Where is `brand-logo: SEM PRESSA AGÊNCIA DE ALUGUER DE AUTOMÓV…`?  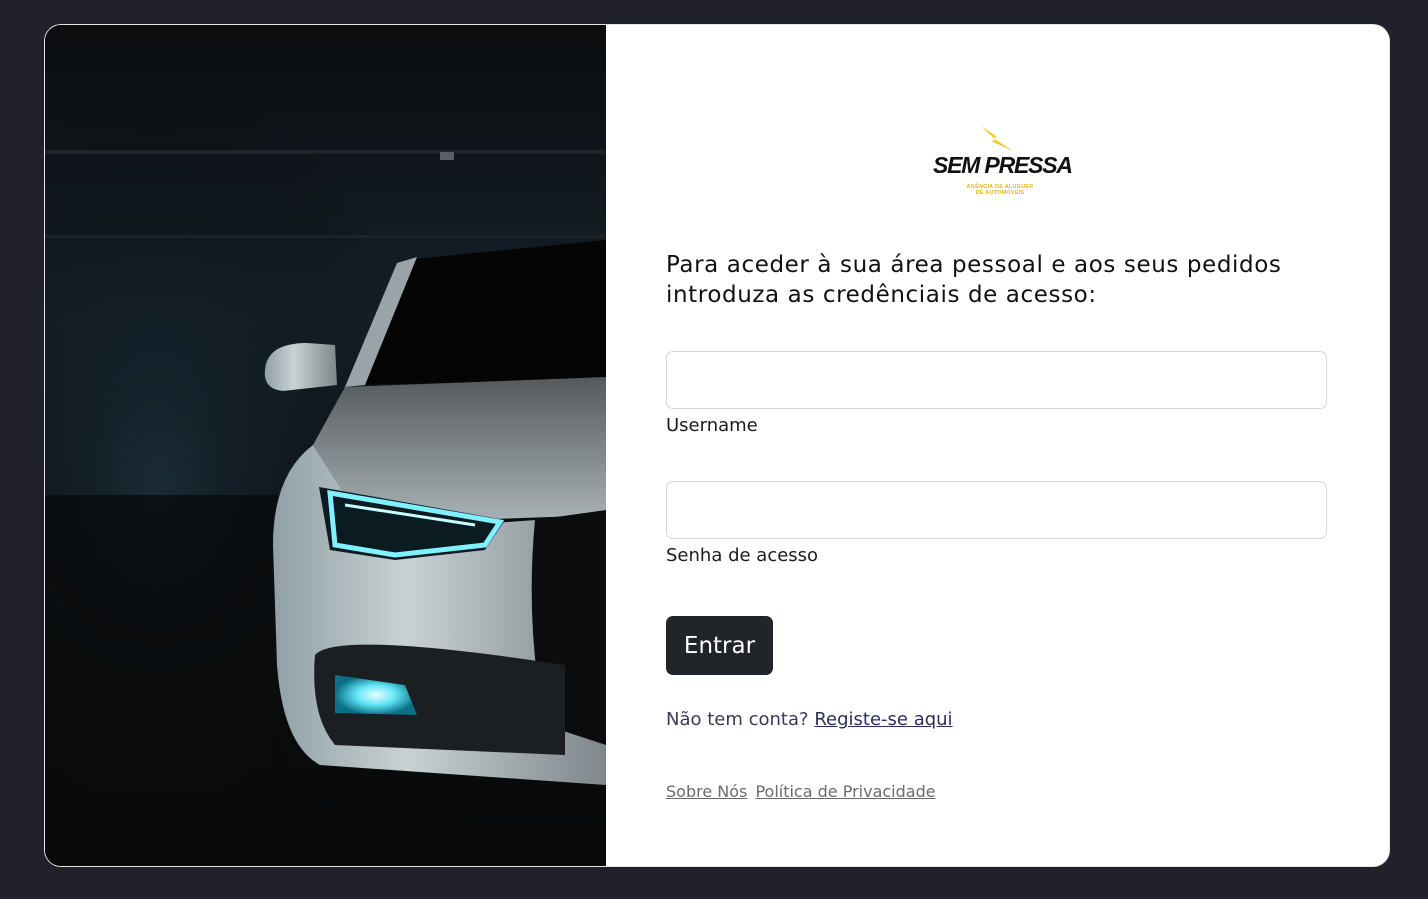 brand-logo: SEM PRESSA AGÊNCIA DE ALUGUER DE AUTOMÓV… is located at coordinates (1002, 164).